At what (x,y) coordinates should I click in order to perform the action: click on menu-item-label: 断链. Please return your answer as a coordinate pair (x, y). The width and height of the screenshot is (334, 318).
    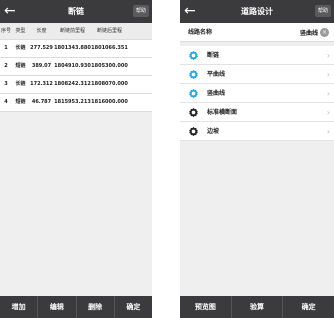
    Looking at the image, I should click on (213, 55).